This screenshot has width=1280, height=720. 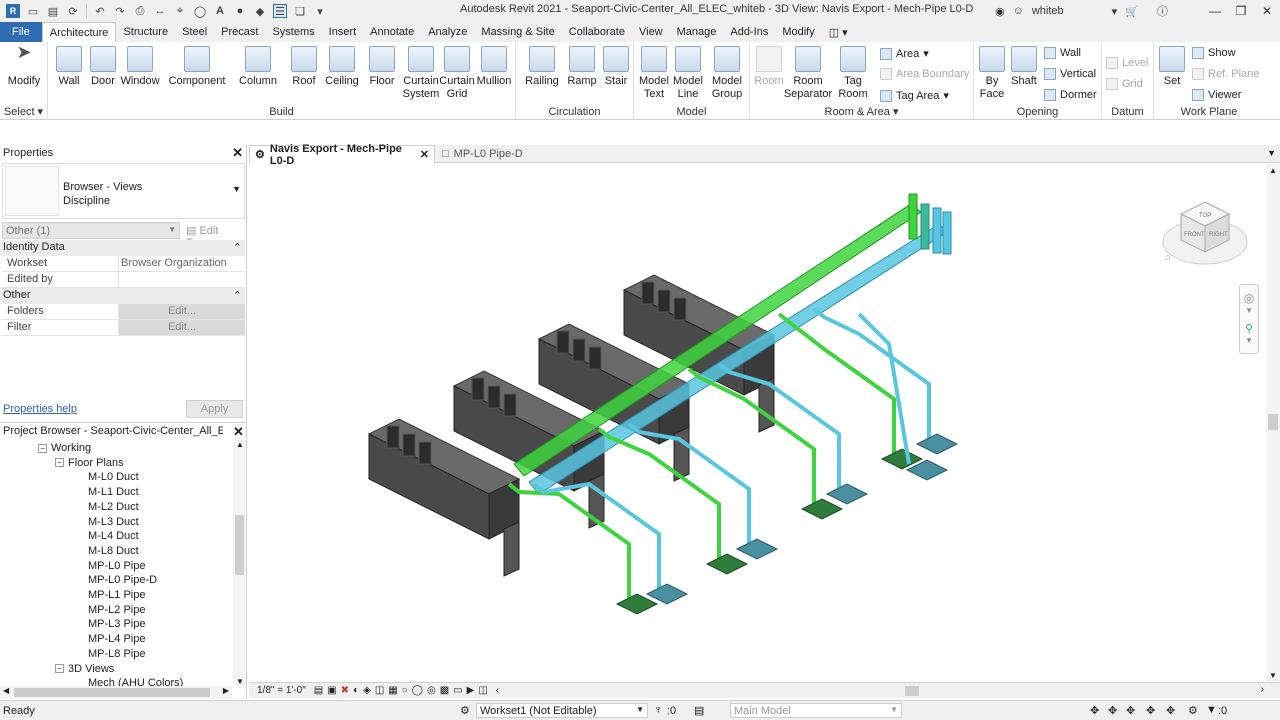 I want to click on help-icon: ⓘ, so click(x=1162, y=11).